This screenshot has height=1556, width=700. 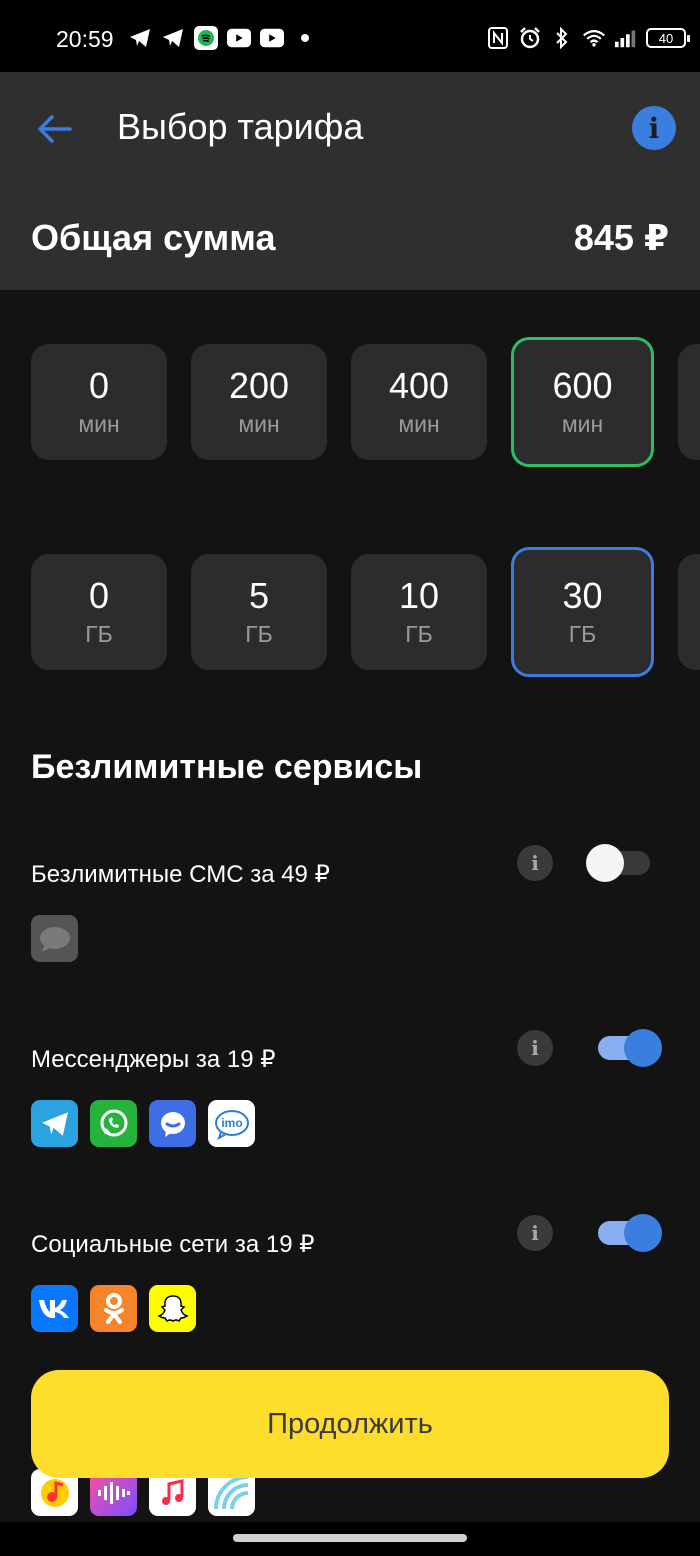 I want to click on minutes-value: 0, so click(x=99, y=385).